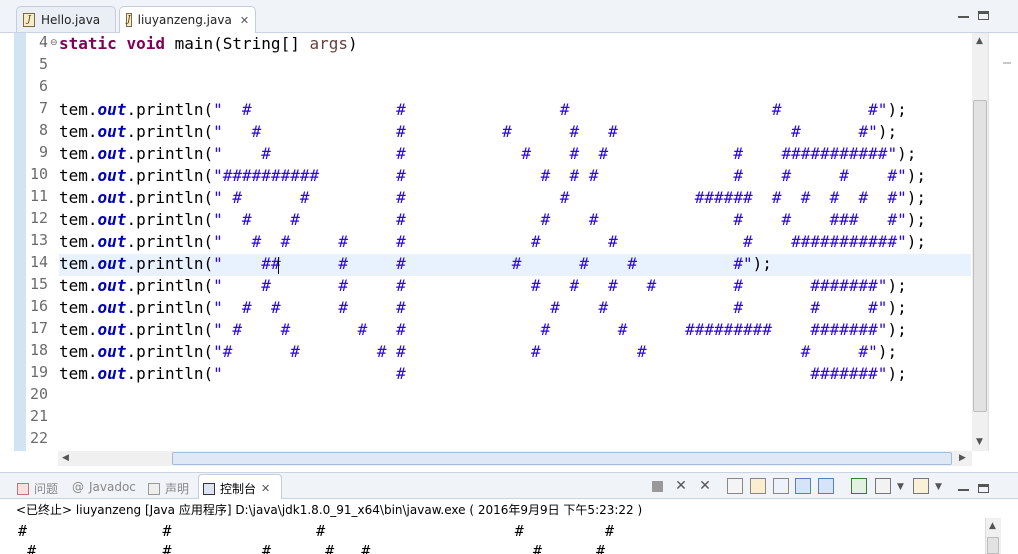 This screenshot has height=554, width=1018. I want to click on remove-all-launches-icon: ✕, so click(705, 486).